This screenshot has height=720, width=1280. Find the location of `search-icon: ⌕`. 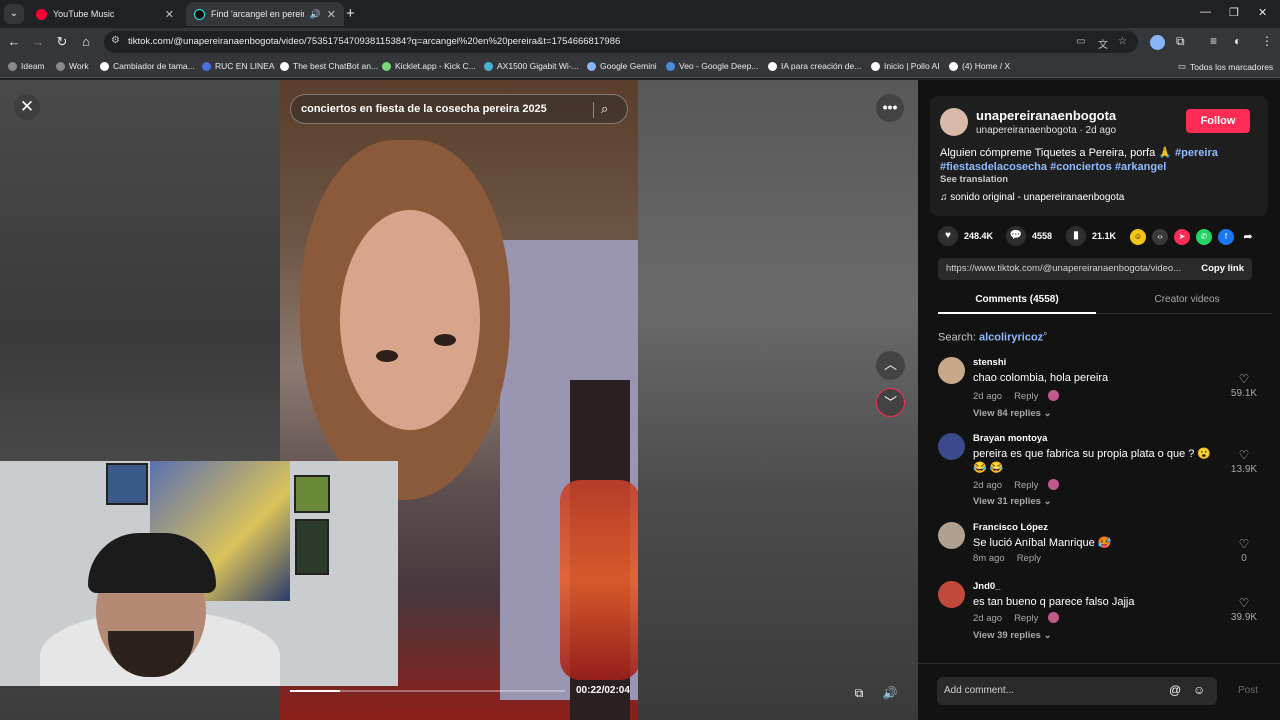

search-icon: ⌕ is located at coordinates (604, 109).